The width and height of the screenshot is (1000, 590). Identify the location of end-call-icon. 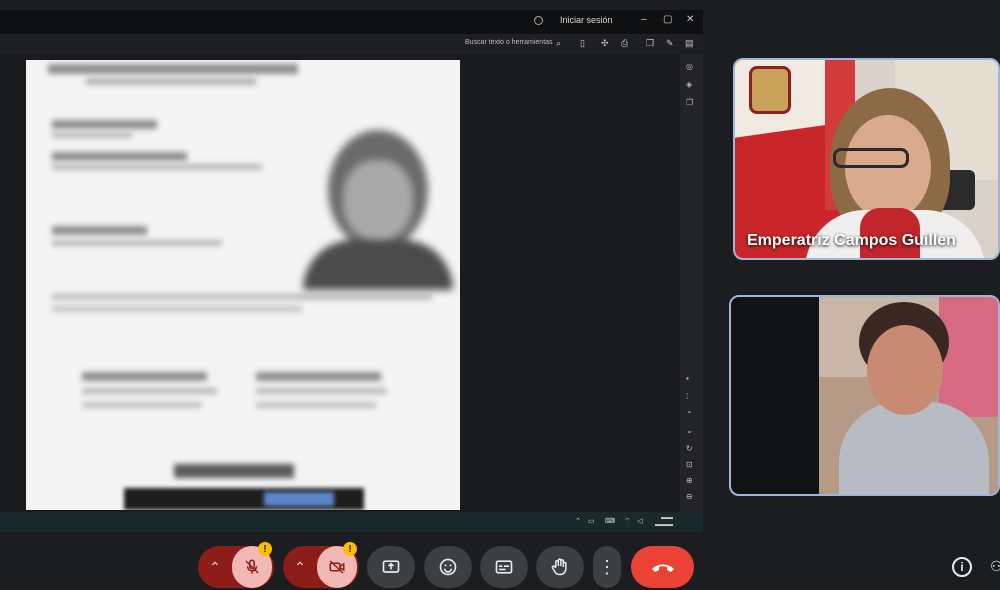
(662, 568).